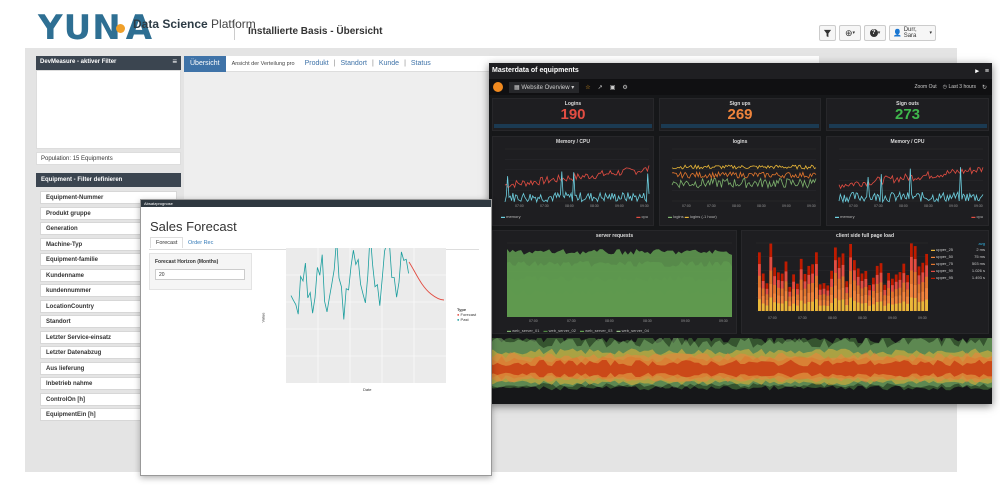  Describe the element at coordinates (498, 87) in the screenshot. I see `grafana-logo-icon` at that location.